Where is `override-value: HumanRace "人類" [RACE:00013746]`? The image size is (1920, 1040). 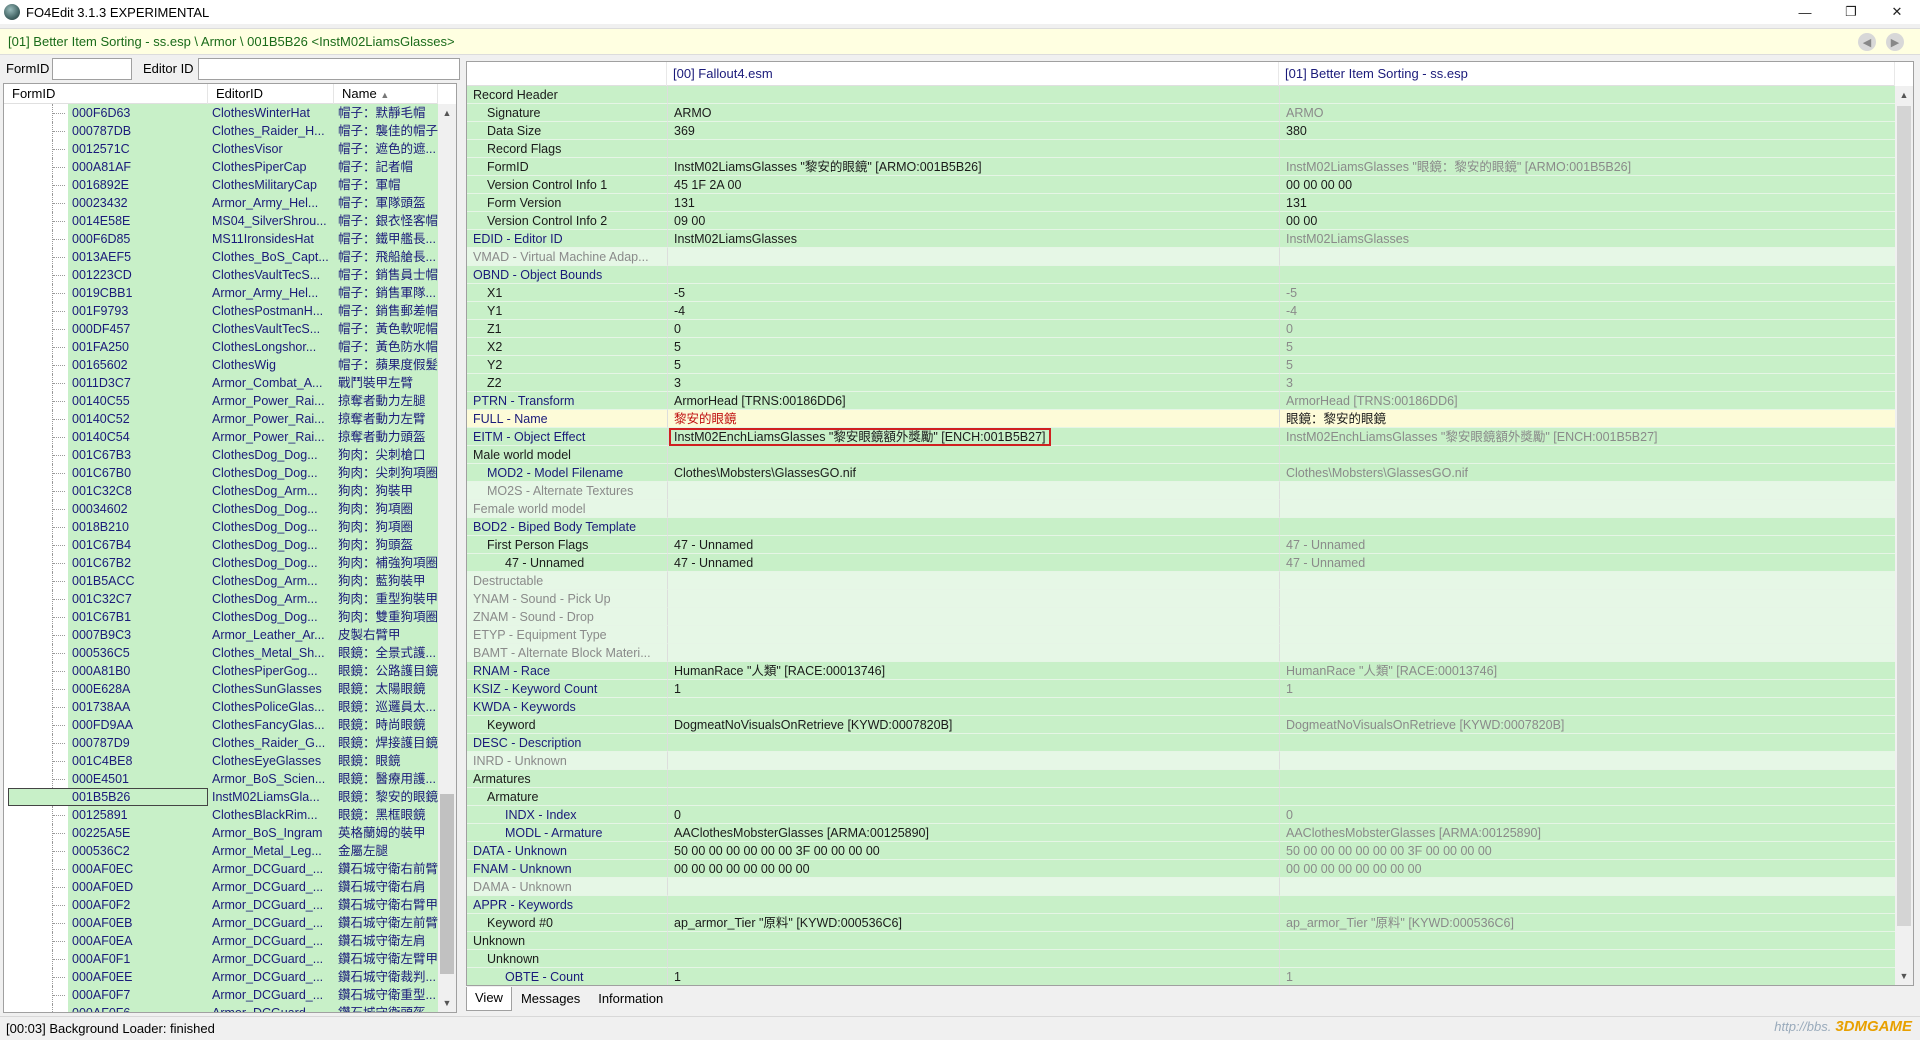 override-value: HumanRace "人類" [RACE:00013746] is located at coordinates (1587, 671).